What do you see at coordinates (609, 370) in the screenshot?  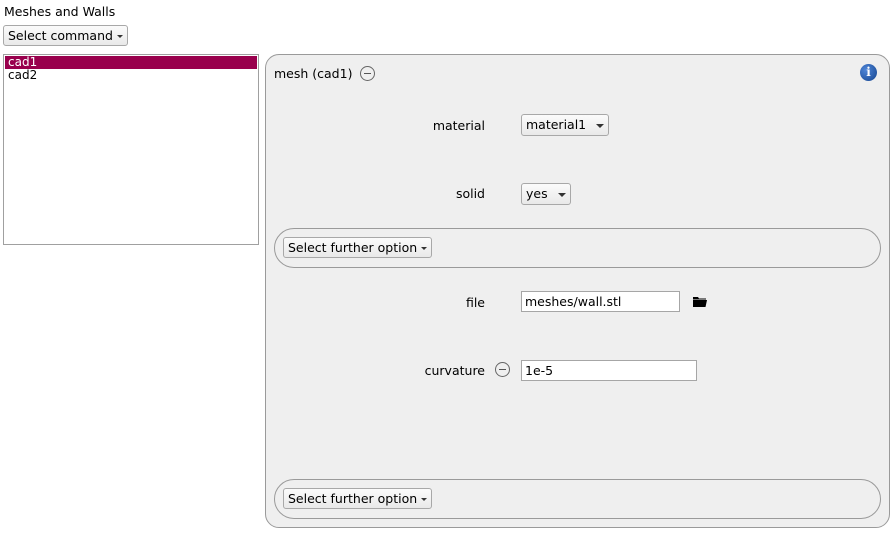 I see `curvature-input: 1e-5` at bounding box center [609, 370].